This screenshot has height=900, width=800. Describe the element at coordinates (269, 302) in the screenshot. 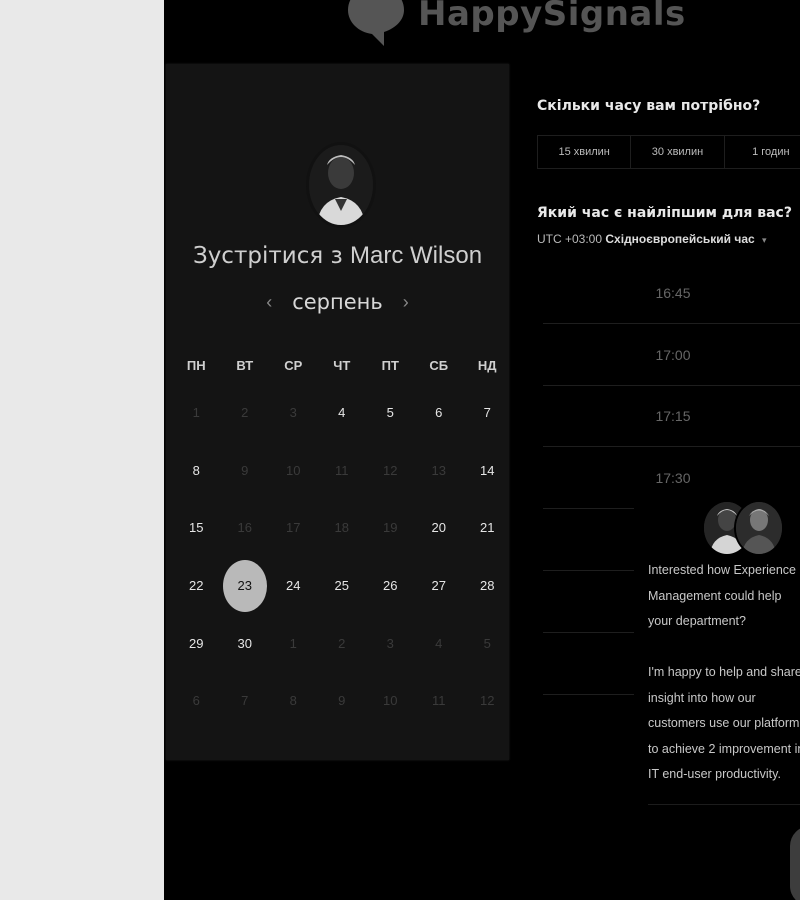

I see `prev-month-icon: ‹` at that location.